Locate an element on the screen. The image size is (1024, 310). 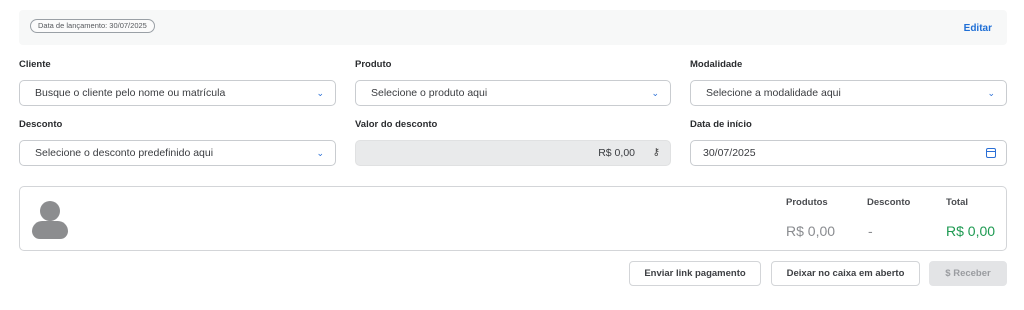
modalidade-select: Selecione a modalidade aqui ⌄ is located at coordinates (848, 93).